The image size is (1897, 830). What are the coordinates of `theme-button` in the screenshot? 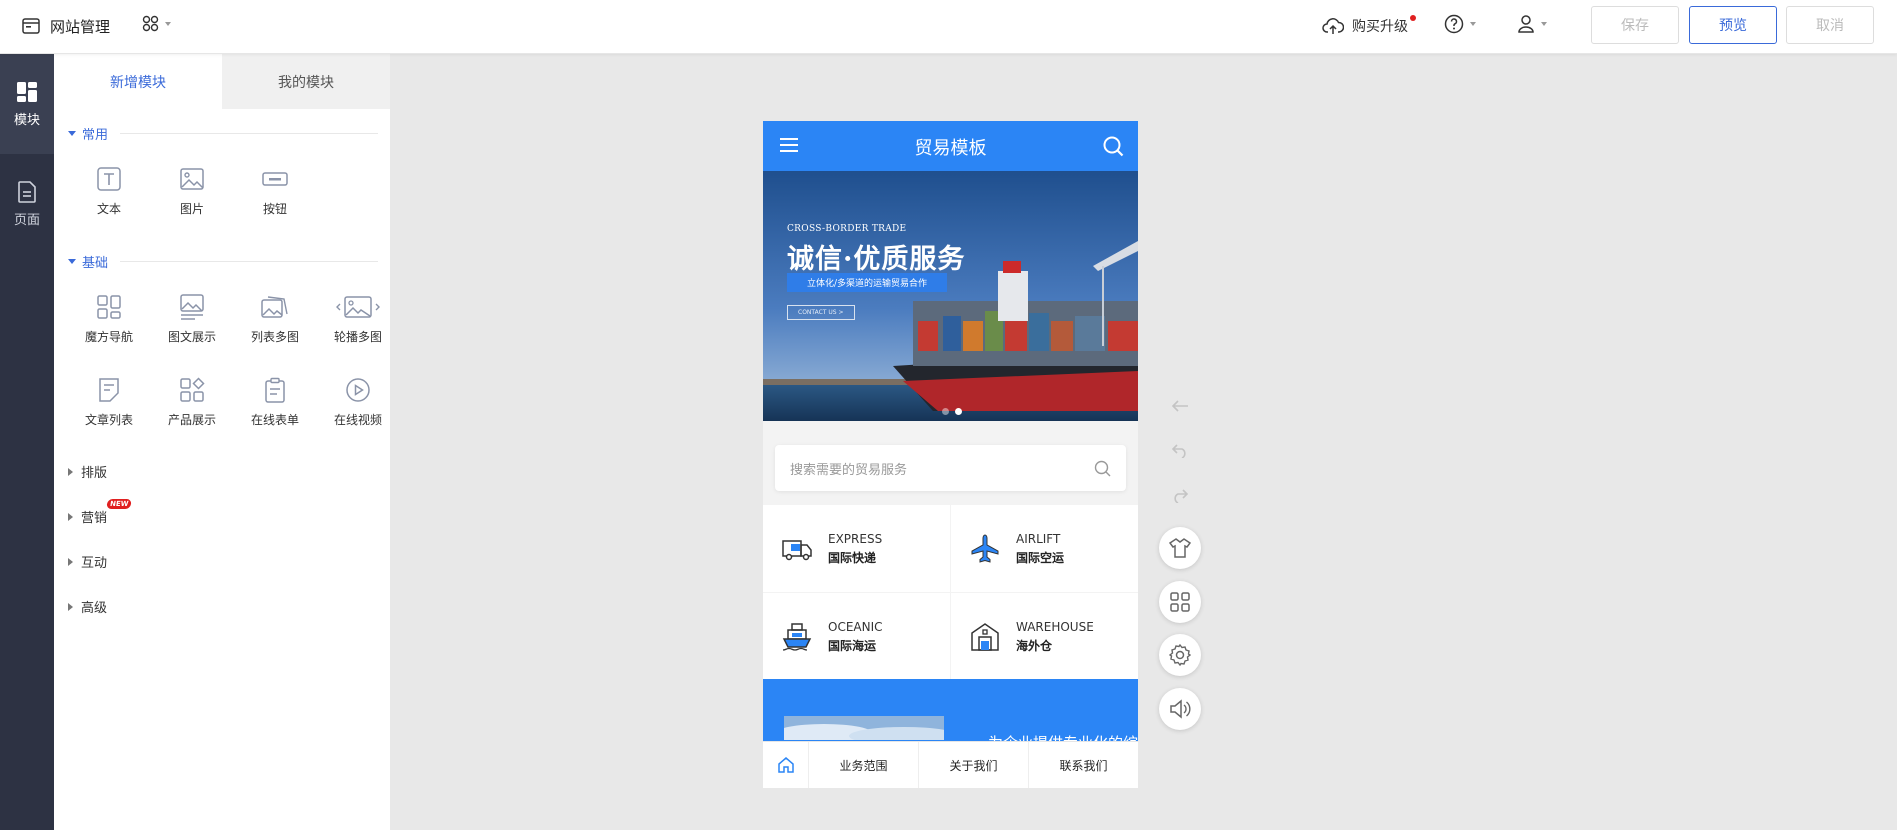 It's located at (1180, 548).